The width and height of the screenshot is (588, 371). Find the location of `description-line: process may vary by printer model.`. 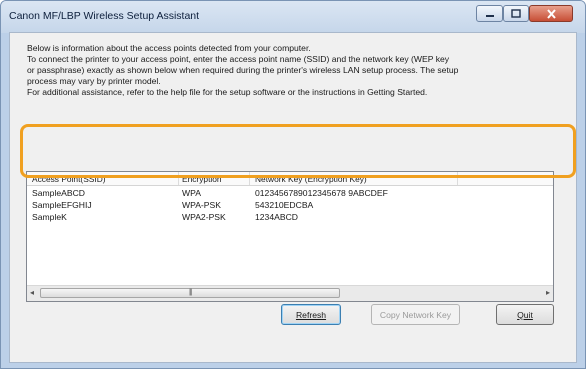

description-line: process may vary by printer model. is located at coordinates (94, 81).